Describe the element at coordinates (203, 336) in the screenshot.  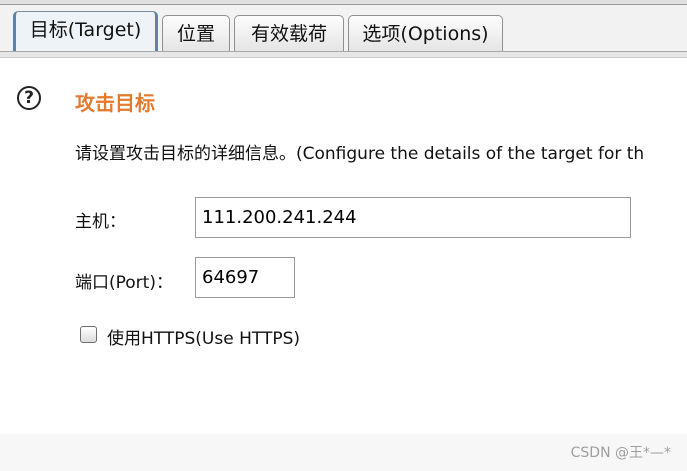
I see `use-https-label: 使用HTTPS(Use HTTPS)` at that location.